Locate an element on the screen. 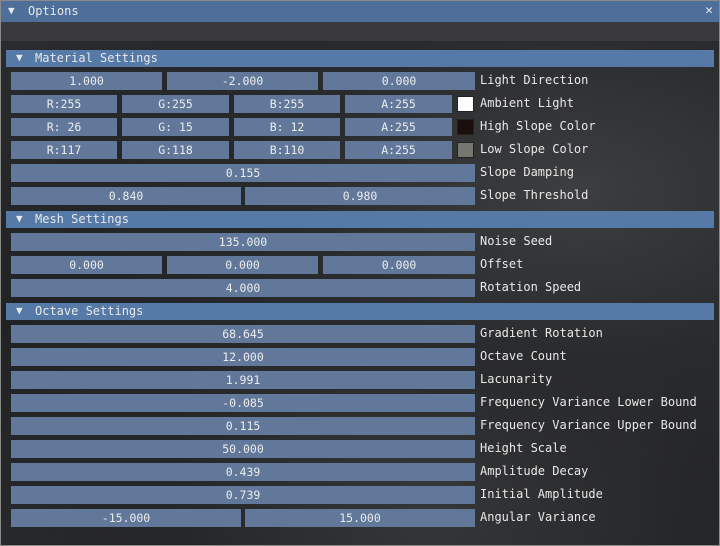  lacunarity-label: Lacunarity is located at coordinates (516, 379).